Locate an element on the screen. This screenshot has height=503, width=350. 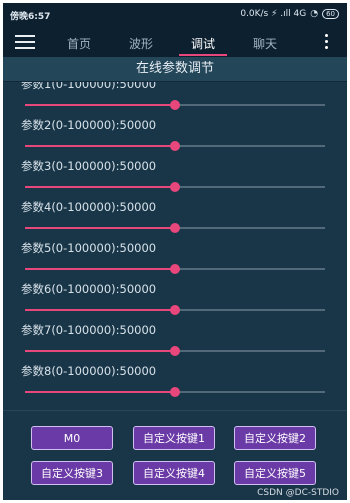
tab-waveform: 波形 is located at coordinates (141, 43).